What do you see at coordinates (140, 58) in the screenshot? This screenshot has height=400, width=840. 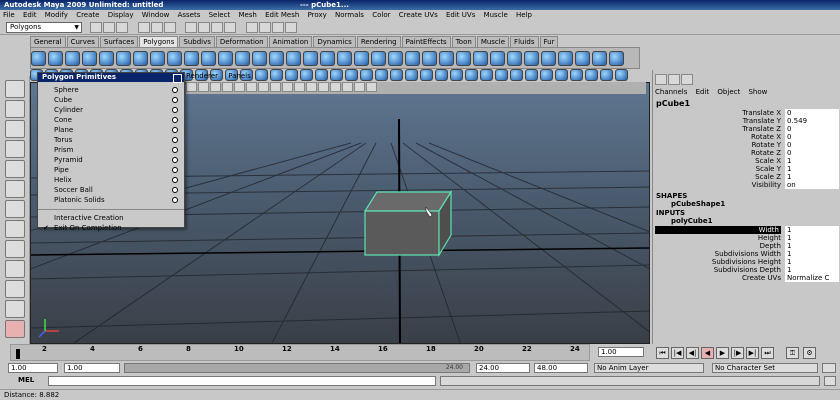 I see `poly-prism-icon` at bounding box center [140, 58].